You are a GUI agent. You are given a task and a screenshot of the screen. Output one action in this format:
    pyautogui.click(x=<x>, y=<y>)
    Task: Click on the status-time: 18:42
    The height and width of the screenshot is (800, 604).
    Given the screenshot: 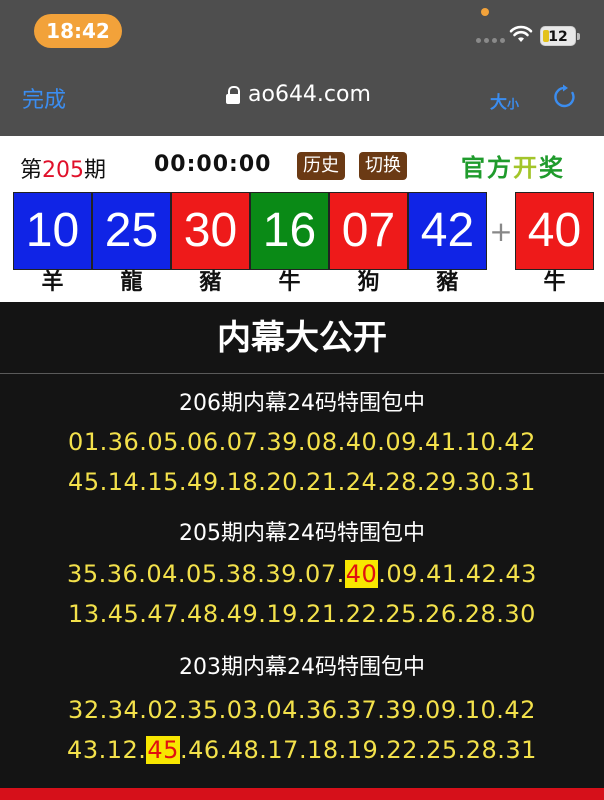 What is the action you would take?
    pyautogui.click(x=78, y=31)
    